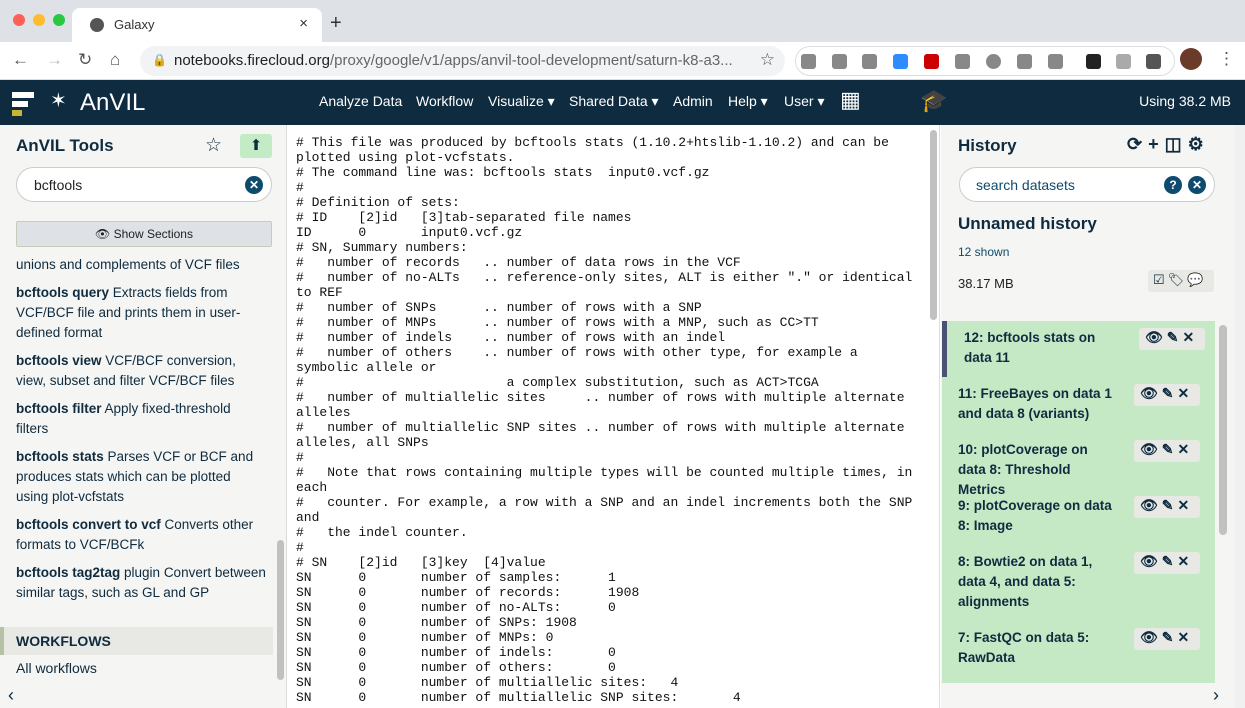  Describe the element at coordinates (1038, 648) in the screenshot. I see `dataset-title: 7: FastQC on data 5: RawData` at that location.